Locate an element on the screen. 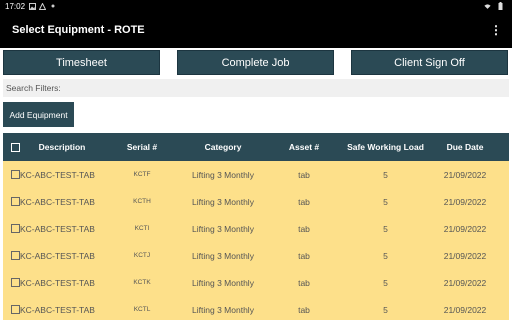  add-equipment-button: Add Equipment is located at coordinates (38, 114).